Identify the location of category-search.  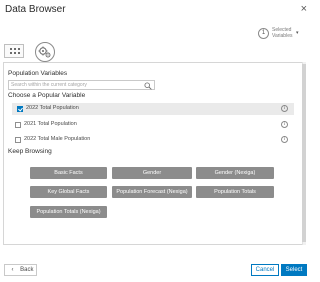
(81, 85).